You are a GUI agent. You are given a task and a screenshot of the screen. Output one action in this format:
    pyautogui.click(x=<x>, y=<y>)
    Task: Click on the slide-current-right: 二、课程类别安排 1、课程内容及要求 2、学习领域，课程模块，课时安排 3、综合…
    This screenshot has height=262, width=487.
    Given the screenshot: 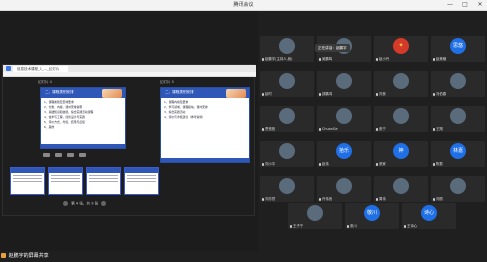 What is the action you would take?
    pyautogui.click(x=205, y=125)
    